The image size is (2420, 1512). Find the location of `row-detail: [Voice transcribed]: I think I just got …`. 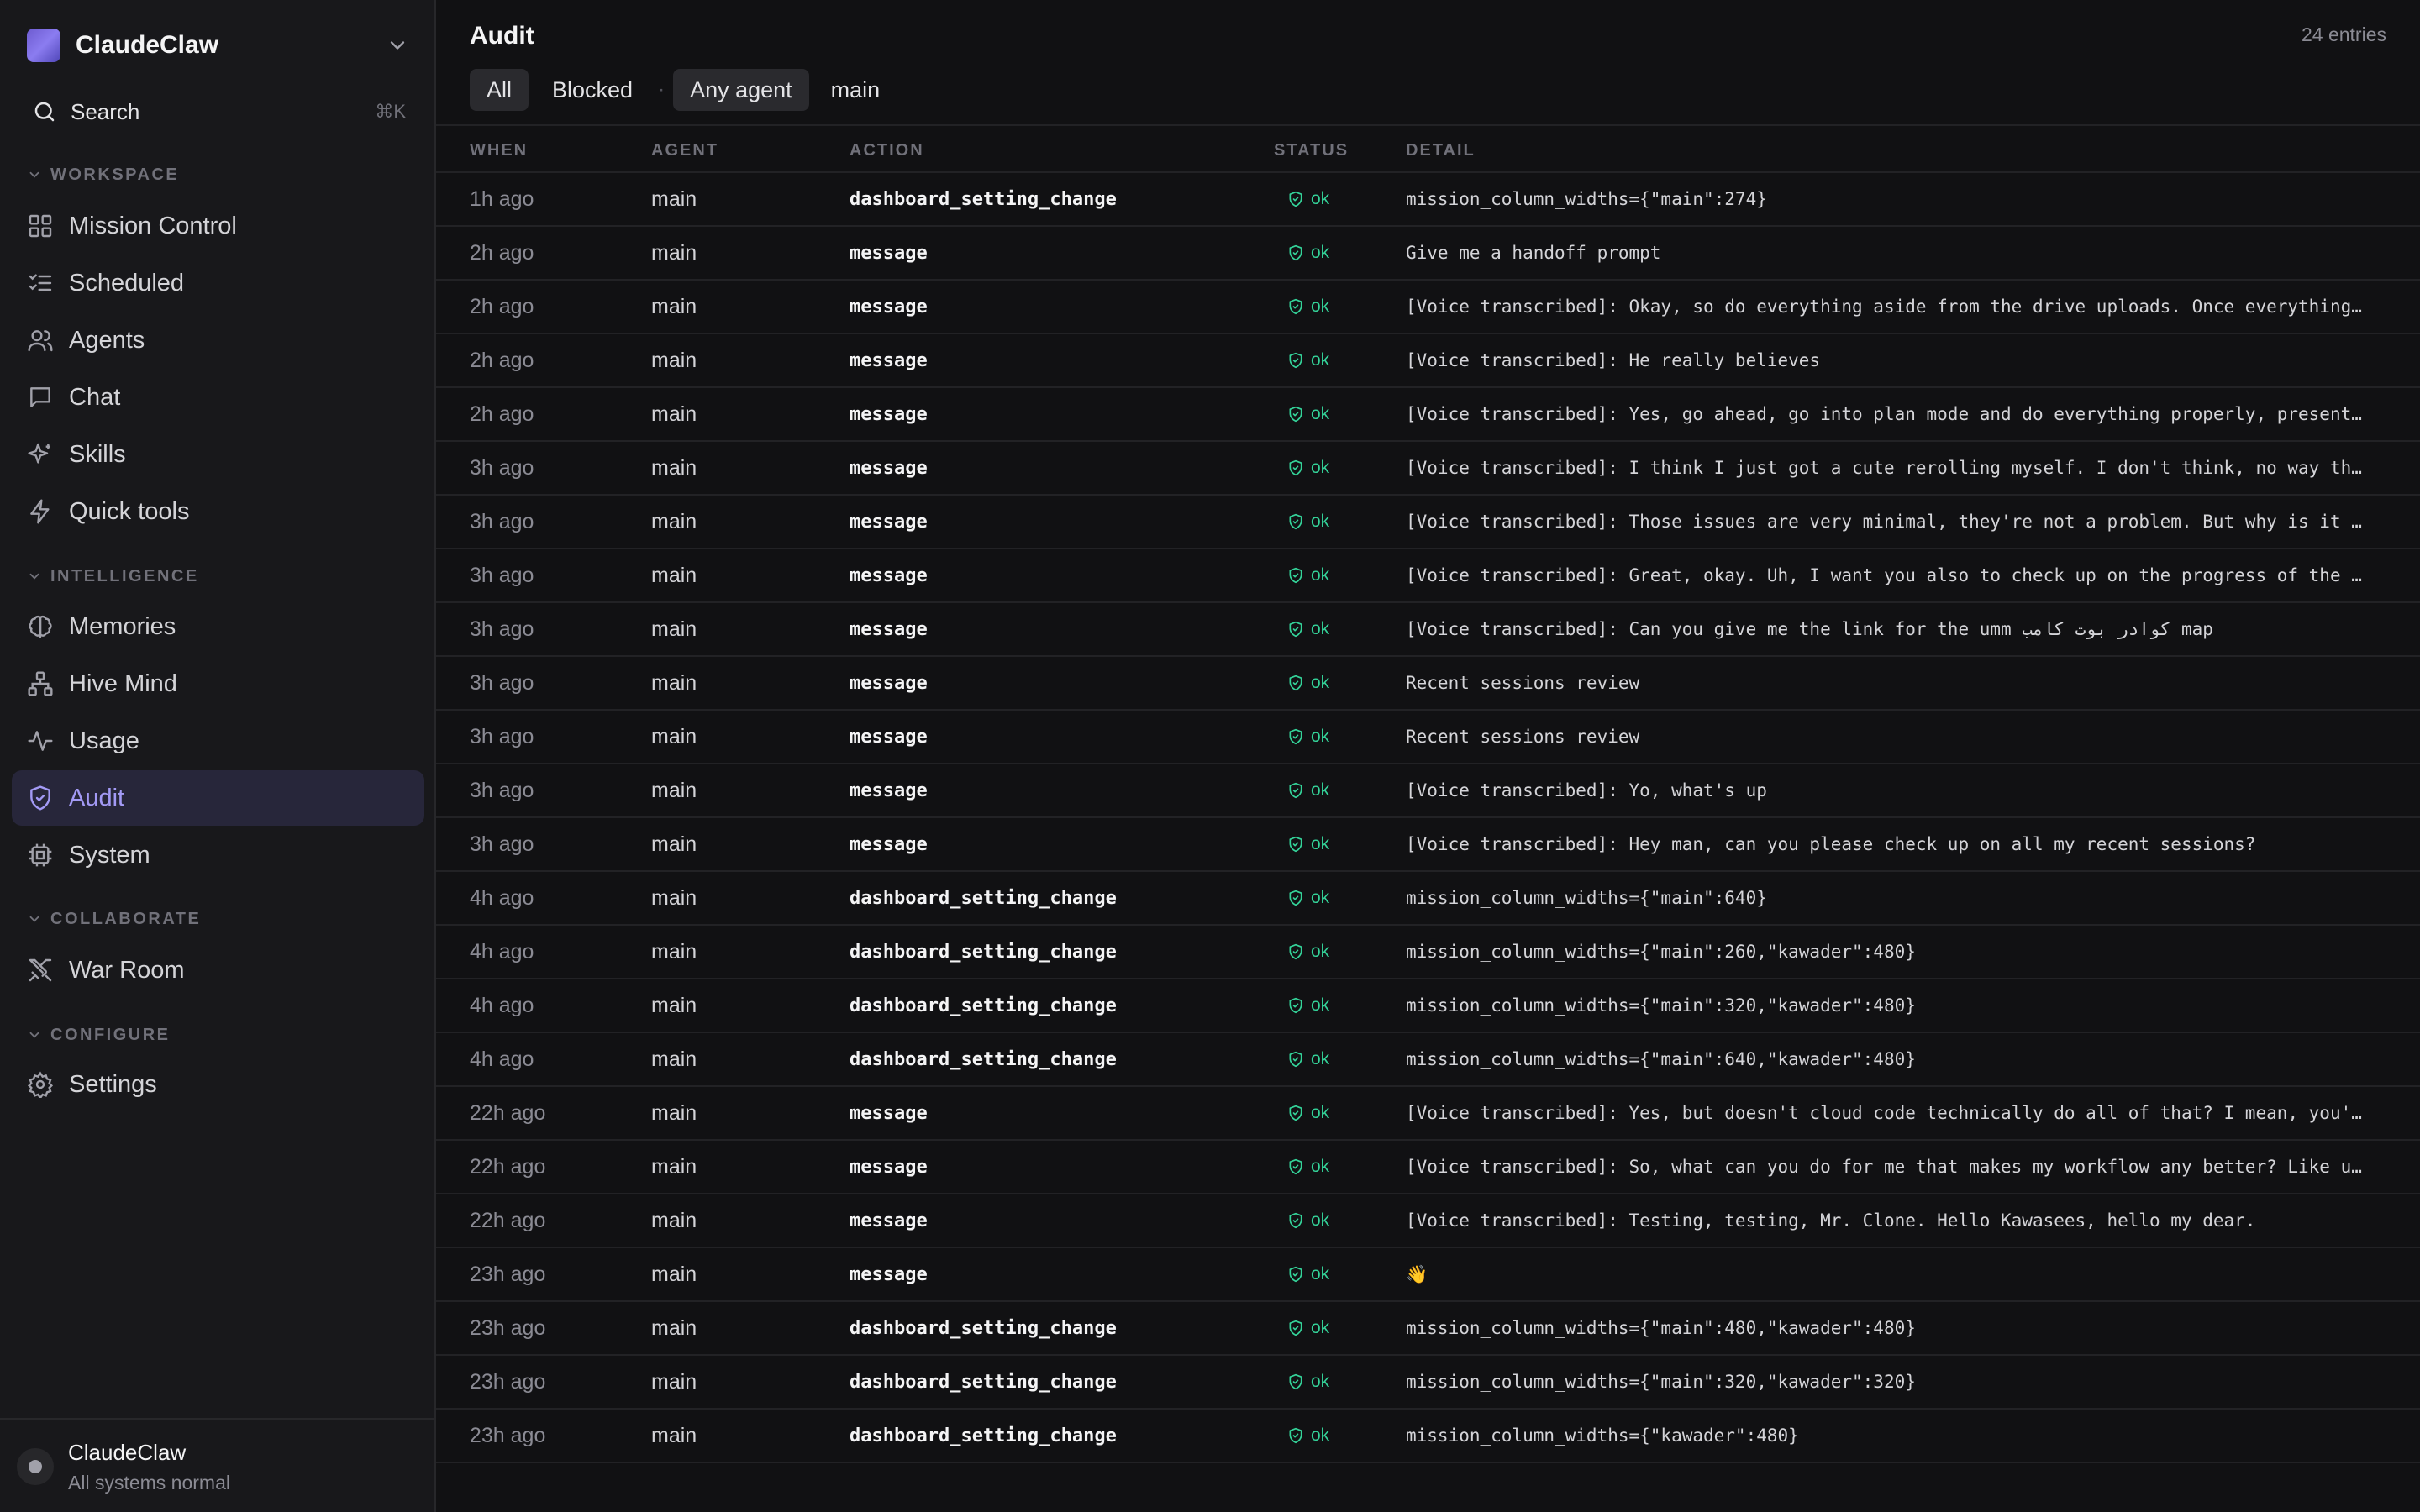

row-detail: [Voice transcribed]: I think I just got … is located at coordinates (1884, 468).